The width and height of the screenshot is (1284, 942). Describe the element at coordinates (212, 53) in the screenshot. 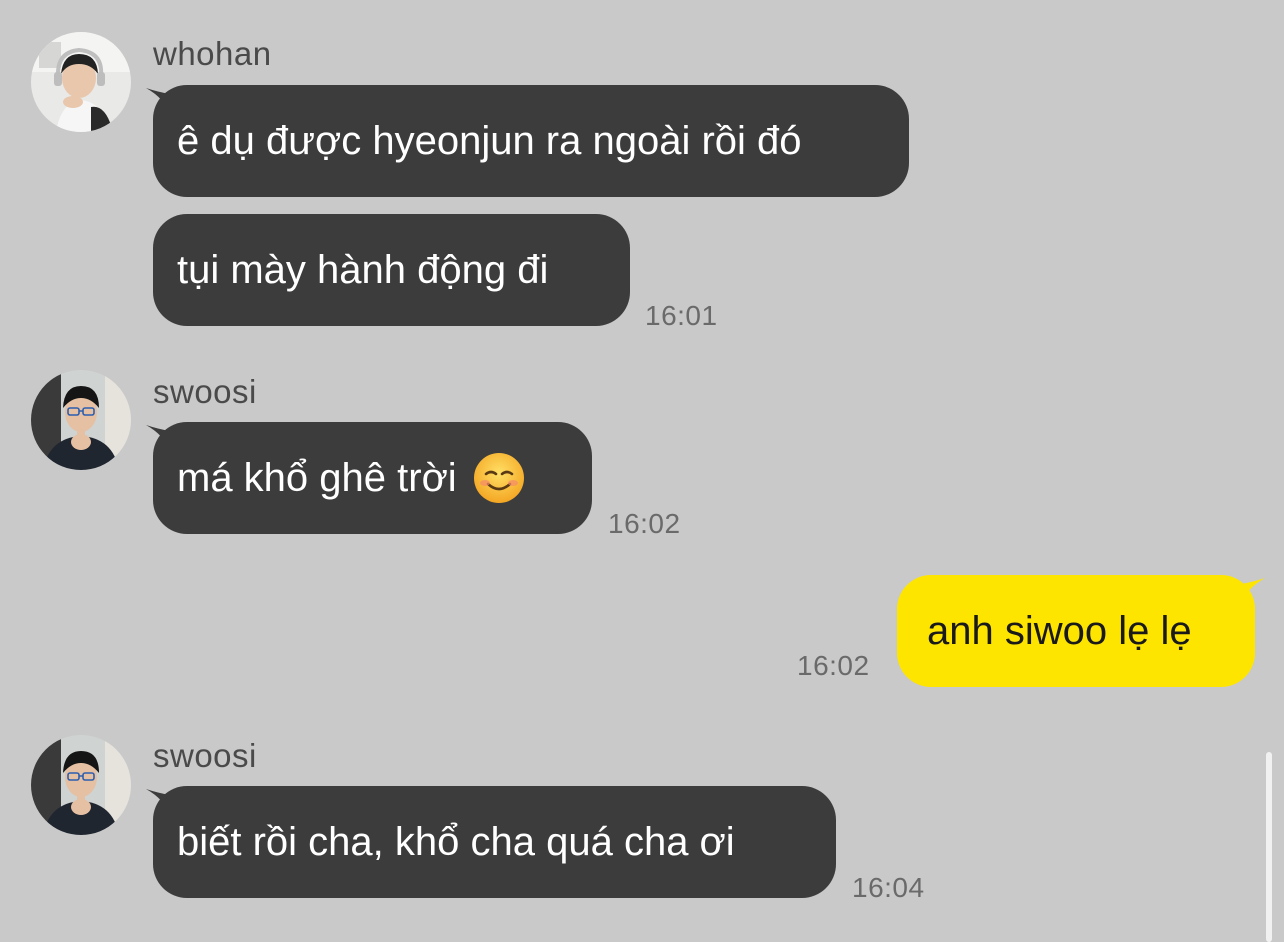

I see `sender-name: whohan` at that location.